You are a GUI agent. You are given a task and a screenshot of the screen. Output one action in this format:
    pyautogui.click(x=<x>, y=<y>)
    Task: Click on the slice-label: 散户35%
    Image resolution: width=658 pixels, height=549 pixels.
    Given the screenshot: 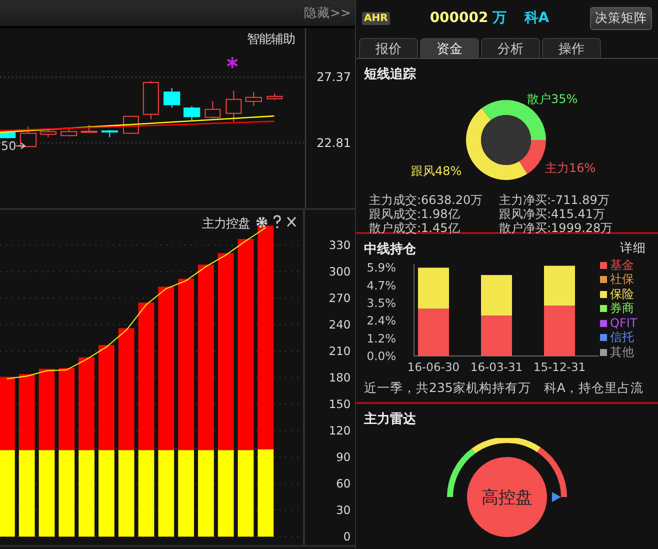 What is the action you would take?
    pyautogui.click(x=552, y=99)
    